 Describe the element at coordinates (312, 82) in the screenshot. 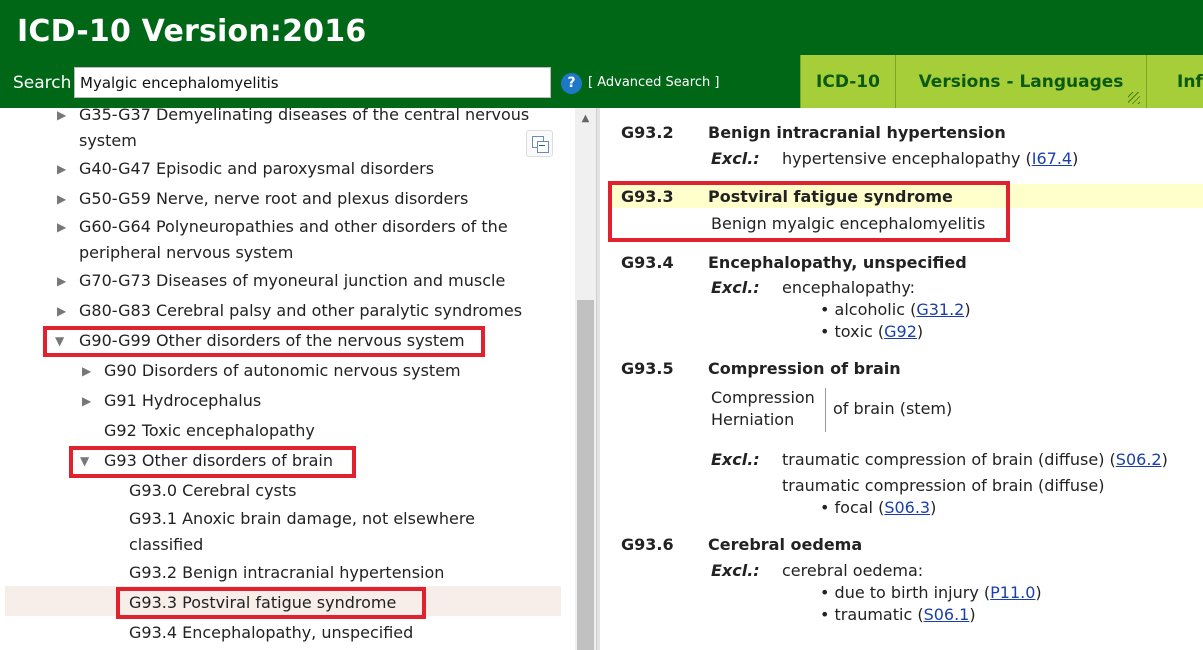

I see `search-input` at that location.